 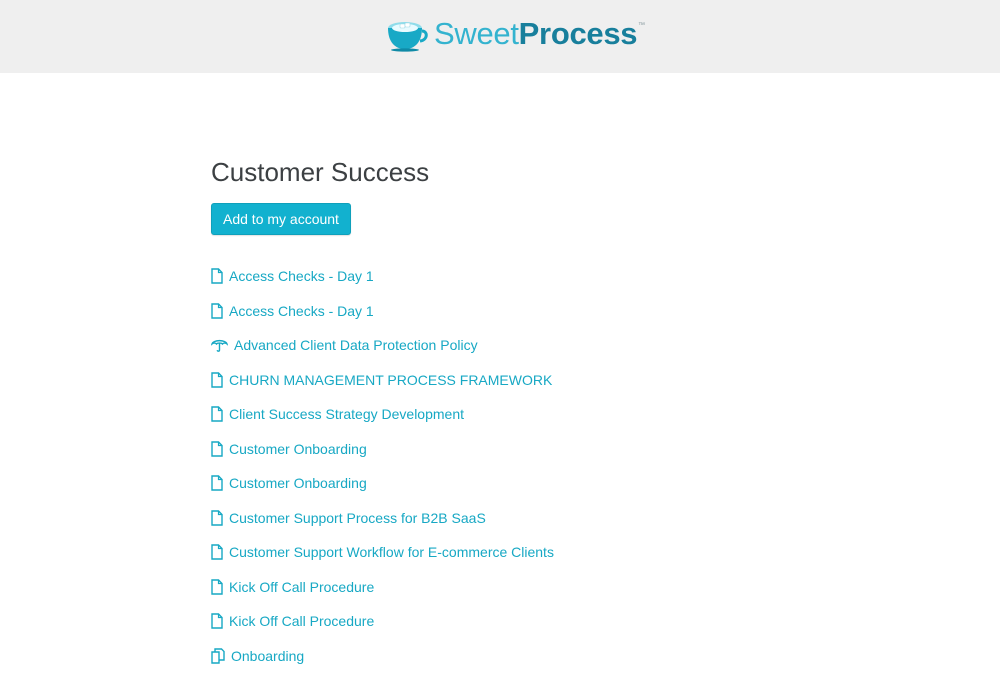 I want to click on list-item: CHURN MANAGEMENT PROCESS FRAMEWORK, so click(x=382, y=380).